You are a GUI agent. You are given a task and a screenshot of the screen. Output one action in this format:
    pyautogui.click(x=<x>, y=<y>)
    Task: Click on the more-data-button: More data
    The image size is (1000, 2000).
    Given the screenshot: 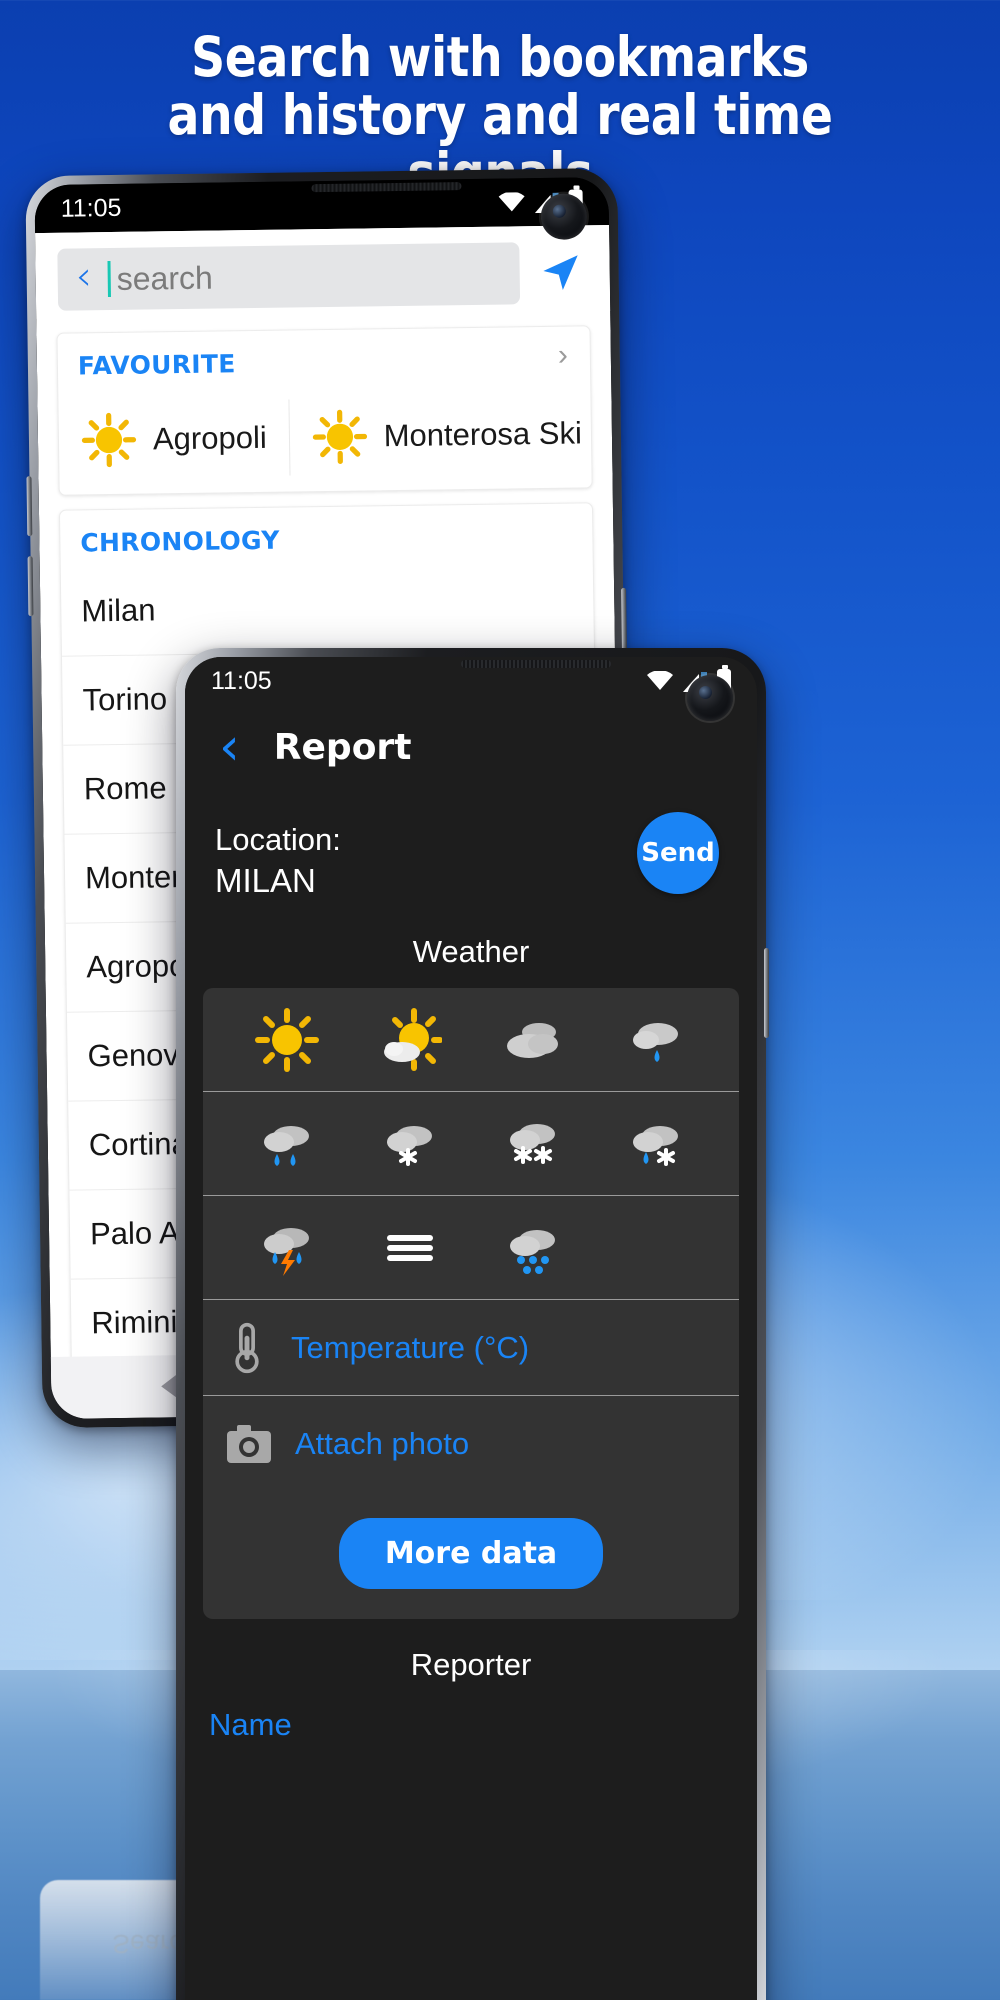 What is the action you would take?
    pyautogui.click(x=471, y=1553)
    